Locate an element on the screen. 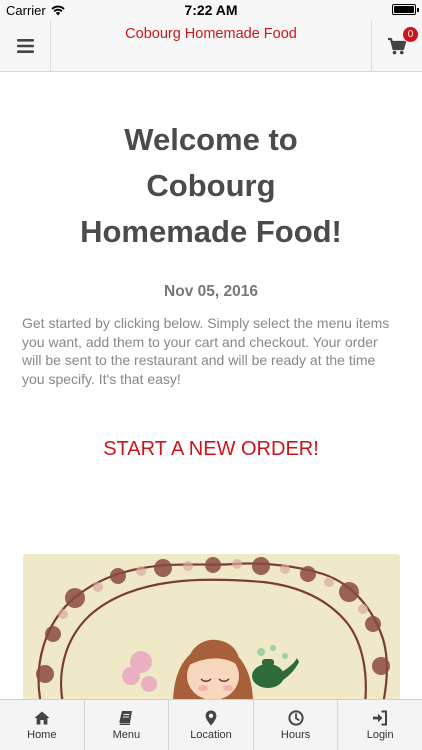 The image size is (422, 750). tab-login-label: Login is located at coordinates (380, 734).